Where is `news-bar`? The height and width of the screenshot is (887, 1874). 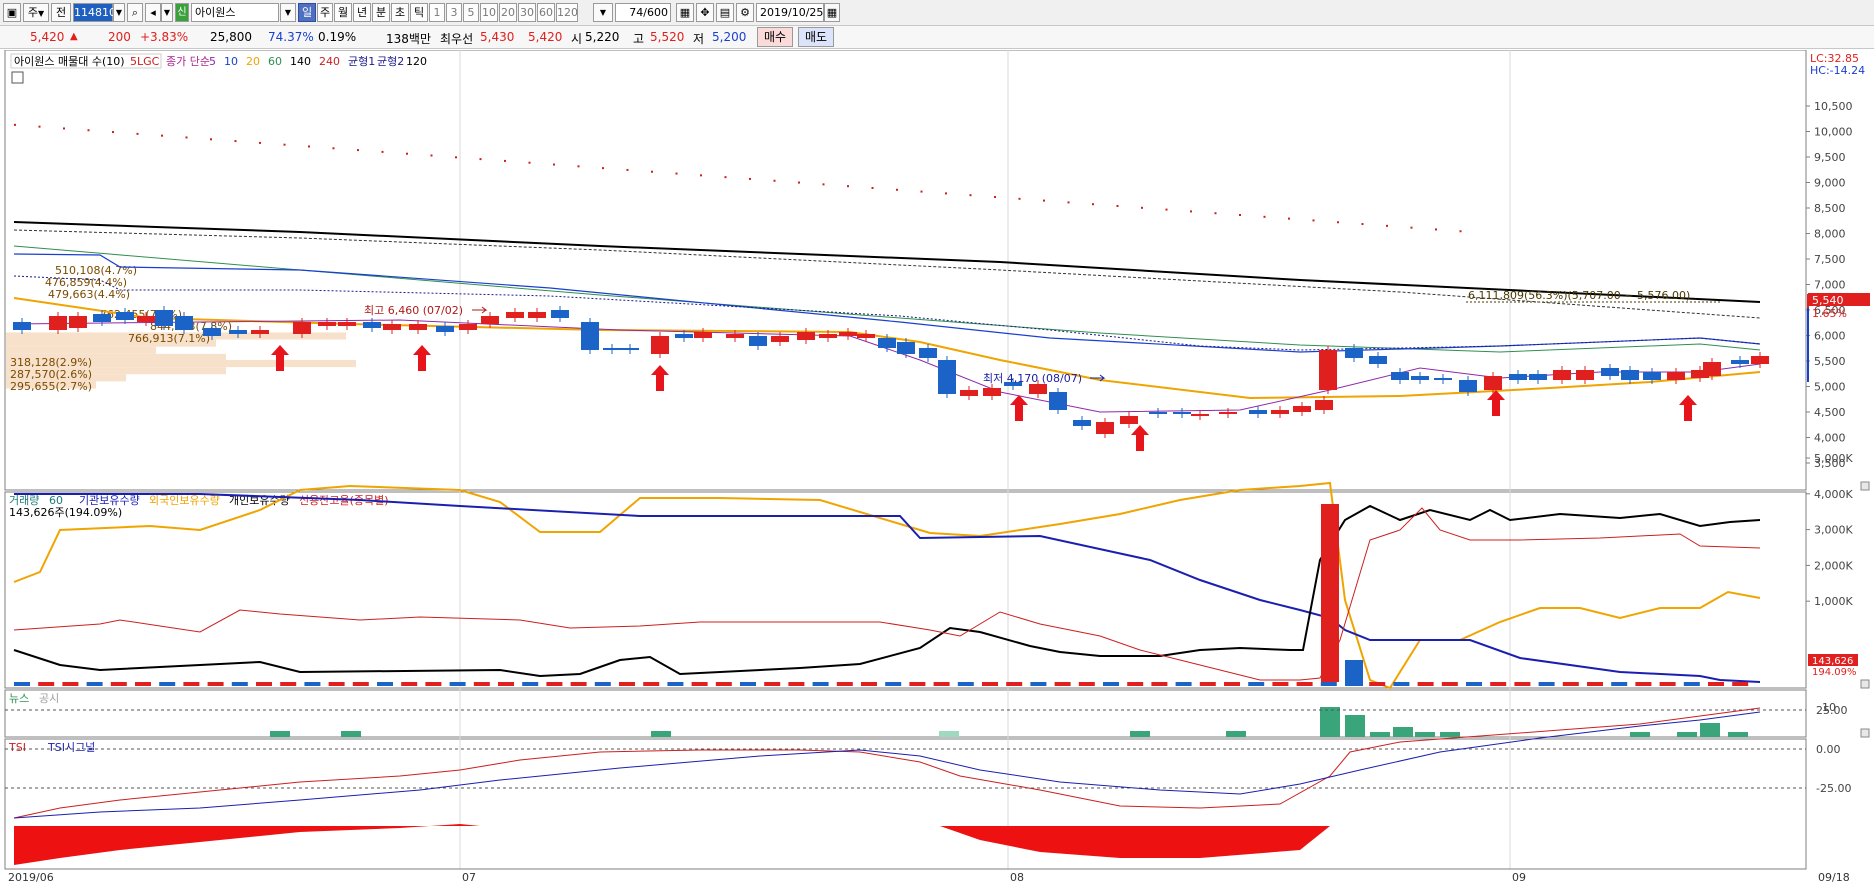 news-bar is located at coordinates (1330, 722).